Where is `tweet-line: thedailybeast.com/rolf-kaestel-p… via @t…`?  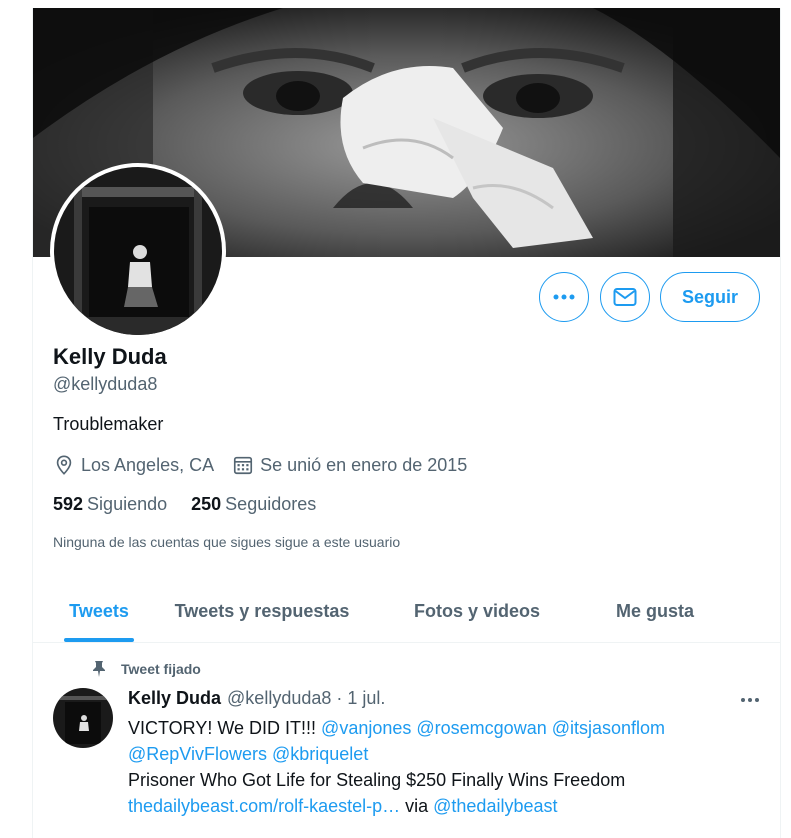
tweet-line: thedailybeast.com/rolf-kaestel-p… via @t… is located at coordinates (448, 806).